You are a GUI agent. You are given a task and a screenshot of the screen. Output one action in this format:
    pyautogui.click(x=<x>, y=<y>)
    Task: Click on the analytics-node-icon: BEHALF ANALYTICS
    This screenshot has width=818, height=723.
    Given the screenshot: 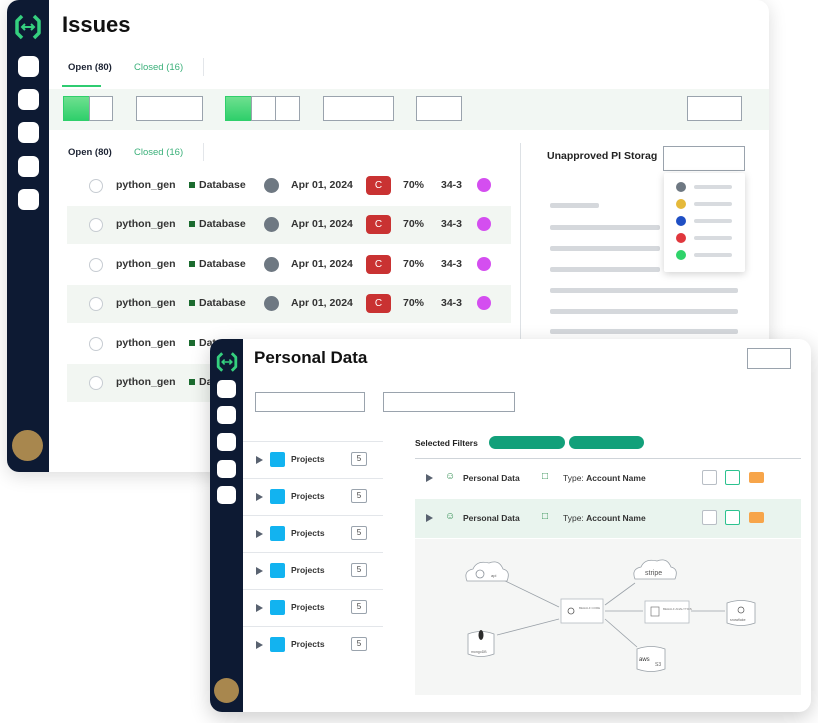 What is the action you would take?
    pyautogui.click(x=668, y=612)
    